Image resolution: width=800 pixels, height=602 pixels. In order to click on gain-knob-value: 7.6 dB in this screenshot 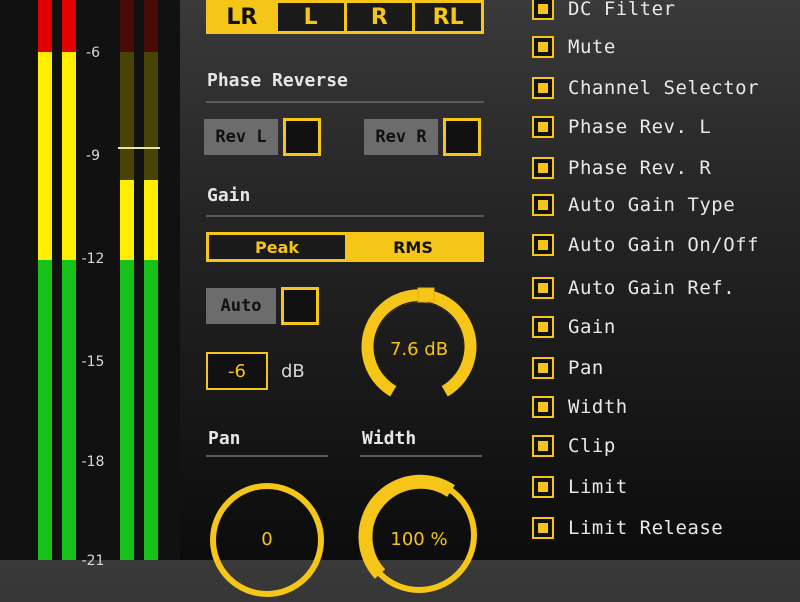, I will do `click(419, 349)`.